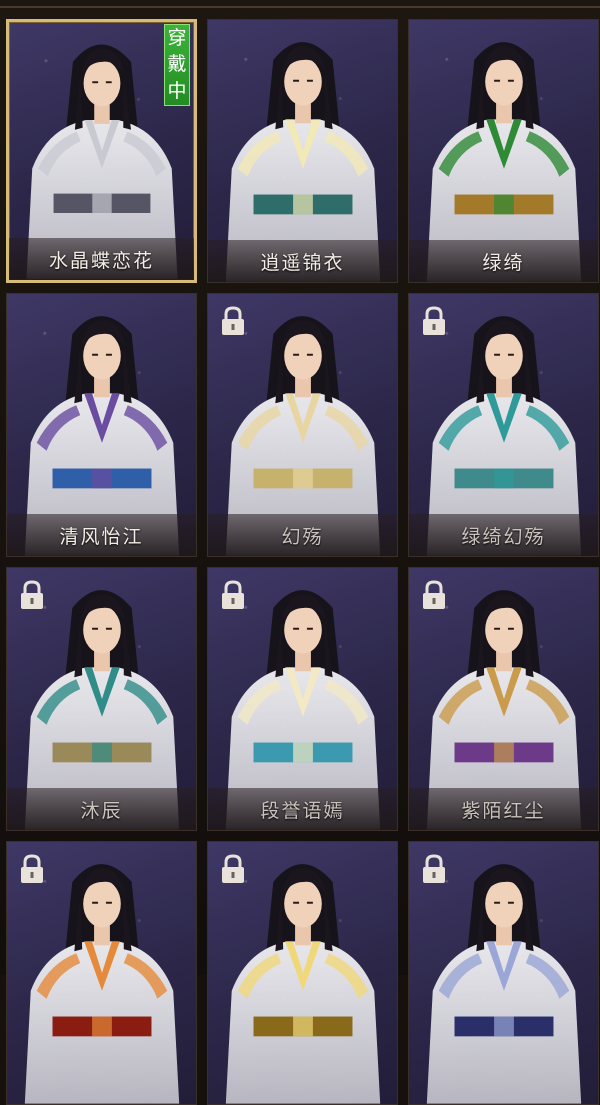 The image size is (600, 1105). What do you see at coordinates (503, 151) in the screenshot?
I see `outfit-card: 绿绮` at bounding box center [503, 151].